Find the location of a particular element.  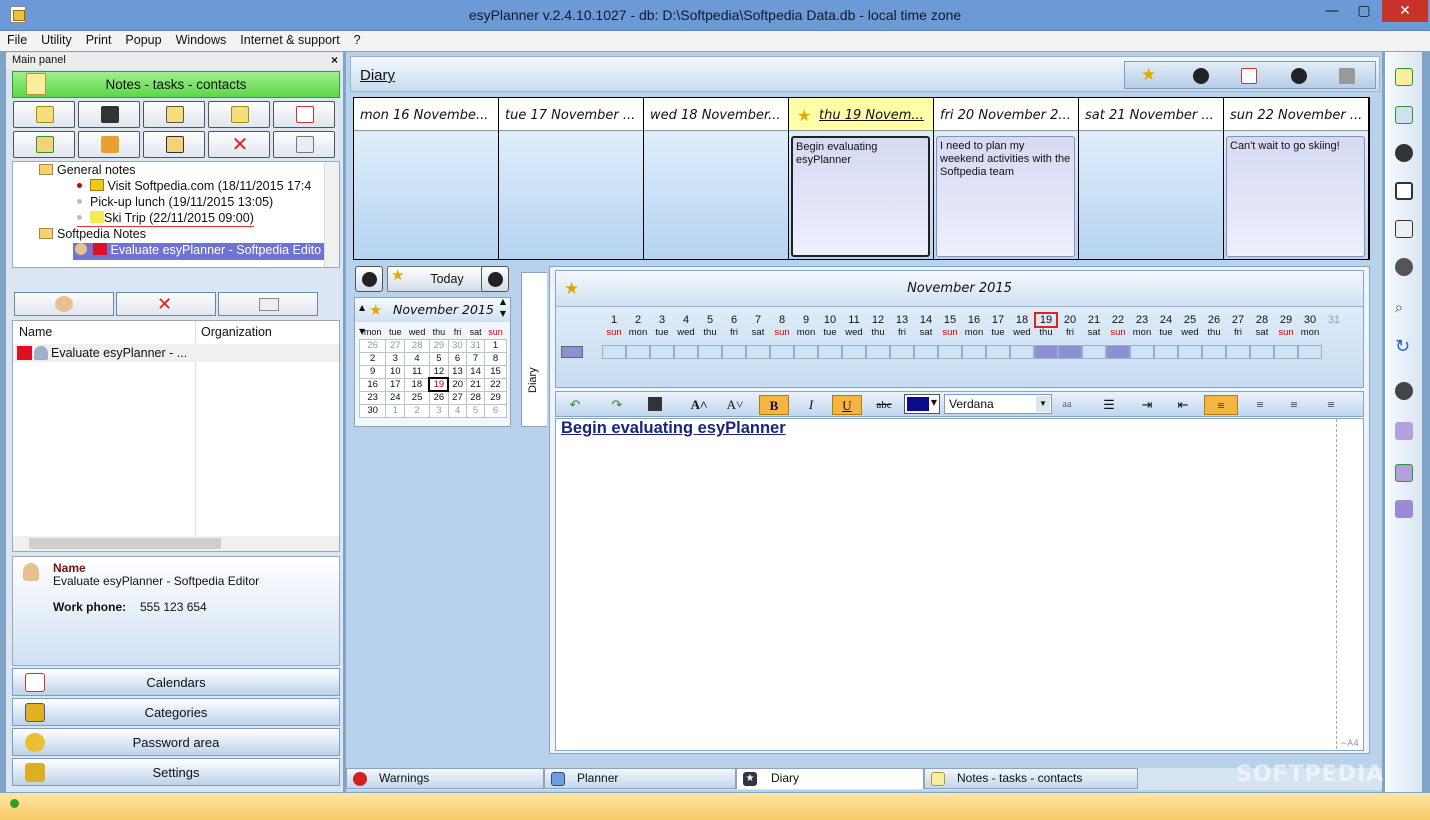

calendar-day: 1 is located at coordinates (395, 410).